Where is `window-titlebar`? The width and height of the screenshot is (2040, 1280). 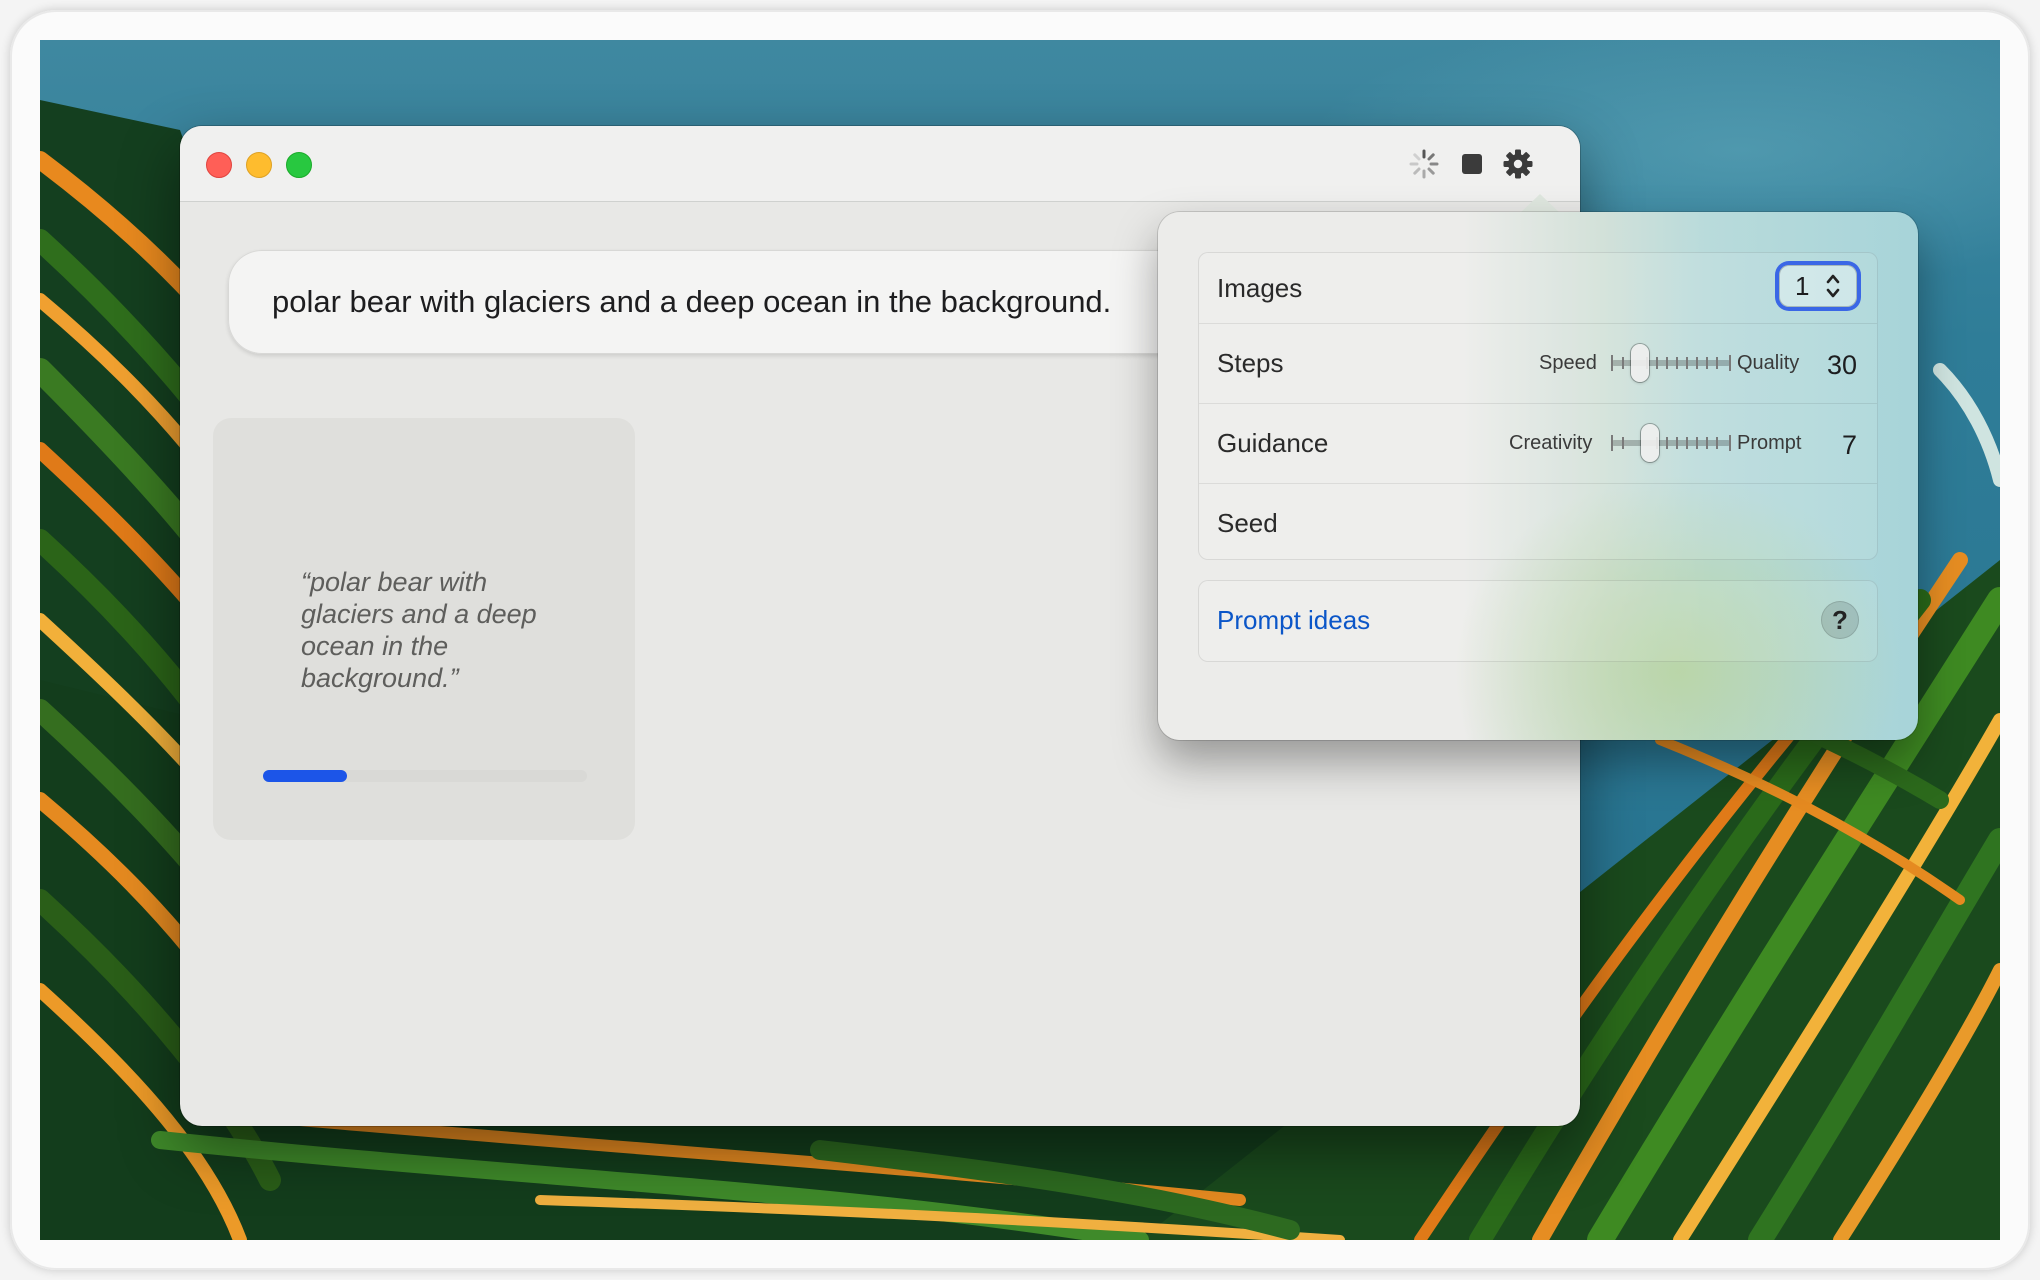
window-titlebar is located at coordinates (880, 164).